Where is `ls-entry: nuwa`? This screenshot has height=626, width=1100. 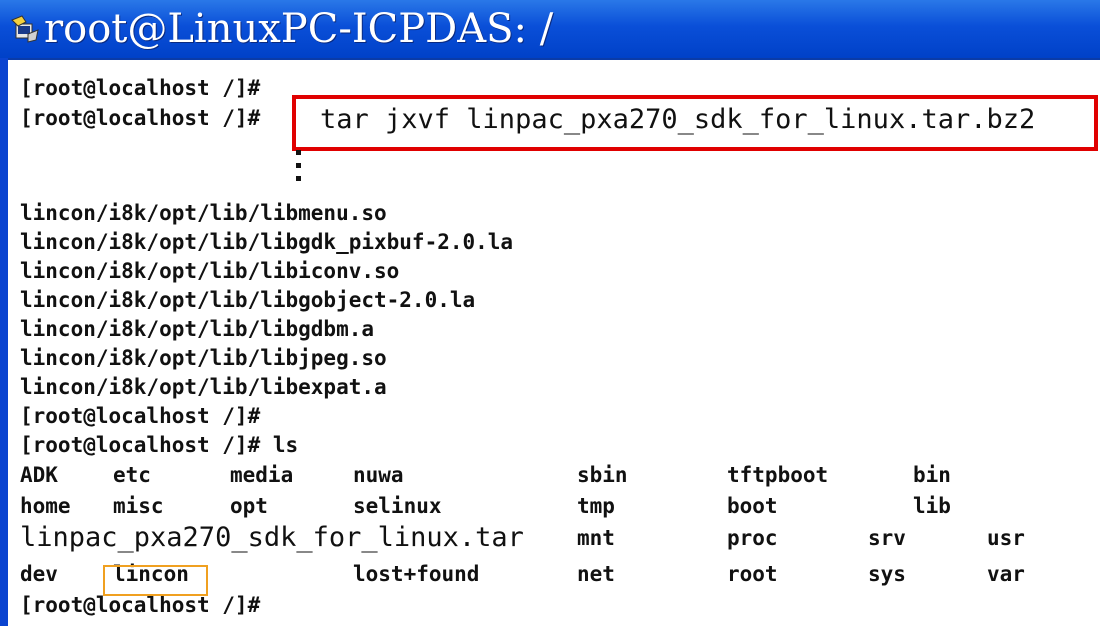 ls-entry: nuwa is located at coordinates (378, 475).